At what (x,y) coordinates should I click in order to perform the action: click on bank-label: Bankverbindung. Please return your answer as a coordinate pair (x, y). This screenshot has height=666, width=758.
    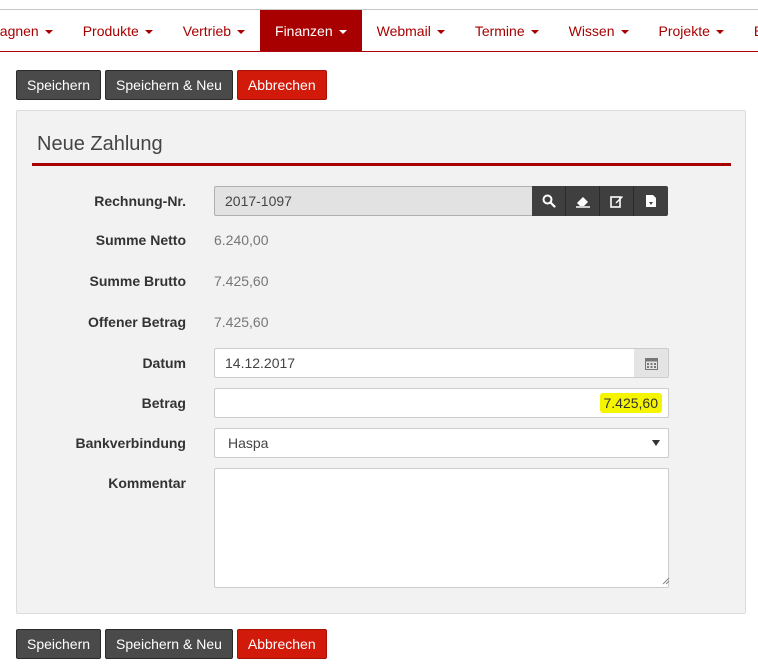
    Looking at the image, I should click on (130, 443).